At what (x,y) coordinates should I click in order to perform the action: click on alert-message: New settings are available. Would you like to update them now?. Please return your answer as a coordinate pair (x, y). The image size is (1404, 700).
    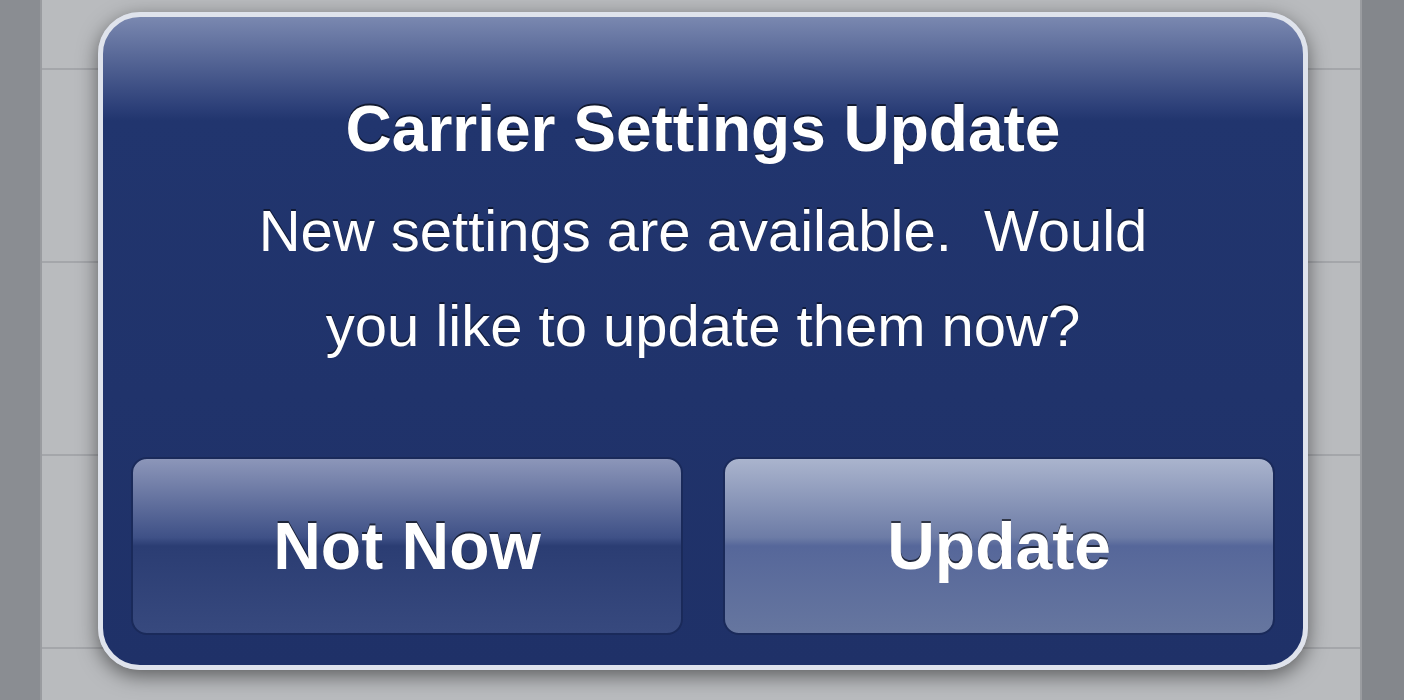
    Looking at the image, I should click on (703, 278).